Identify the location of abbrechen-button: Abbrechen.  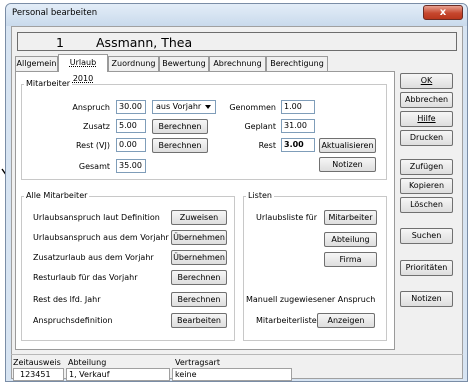
(426, 100).